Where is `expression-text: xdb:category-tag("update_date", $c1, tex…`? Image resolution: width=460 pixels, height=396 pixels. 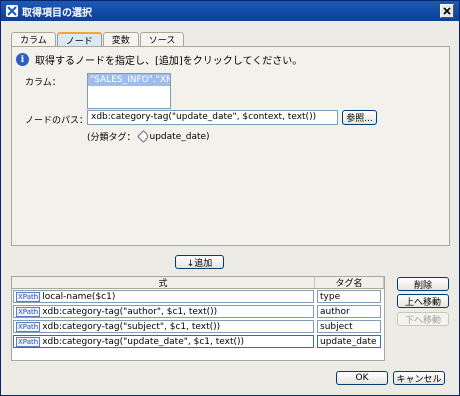 expression-text: xdb:category-tag("update_date", $c1, tex… is located at coordinates (143, 341).